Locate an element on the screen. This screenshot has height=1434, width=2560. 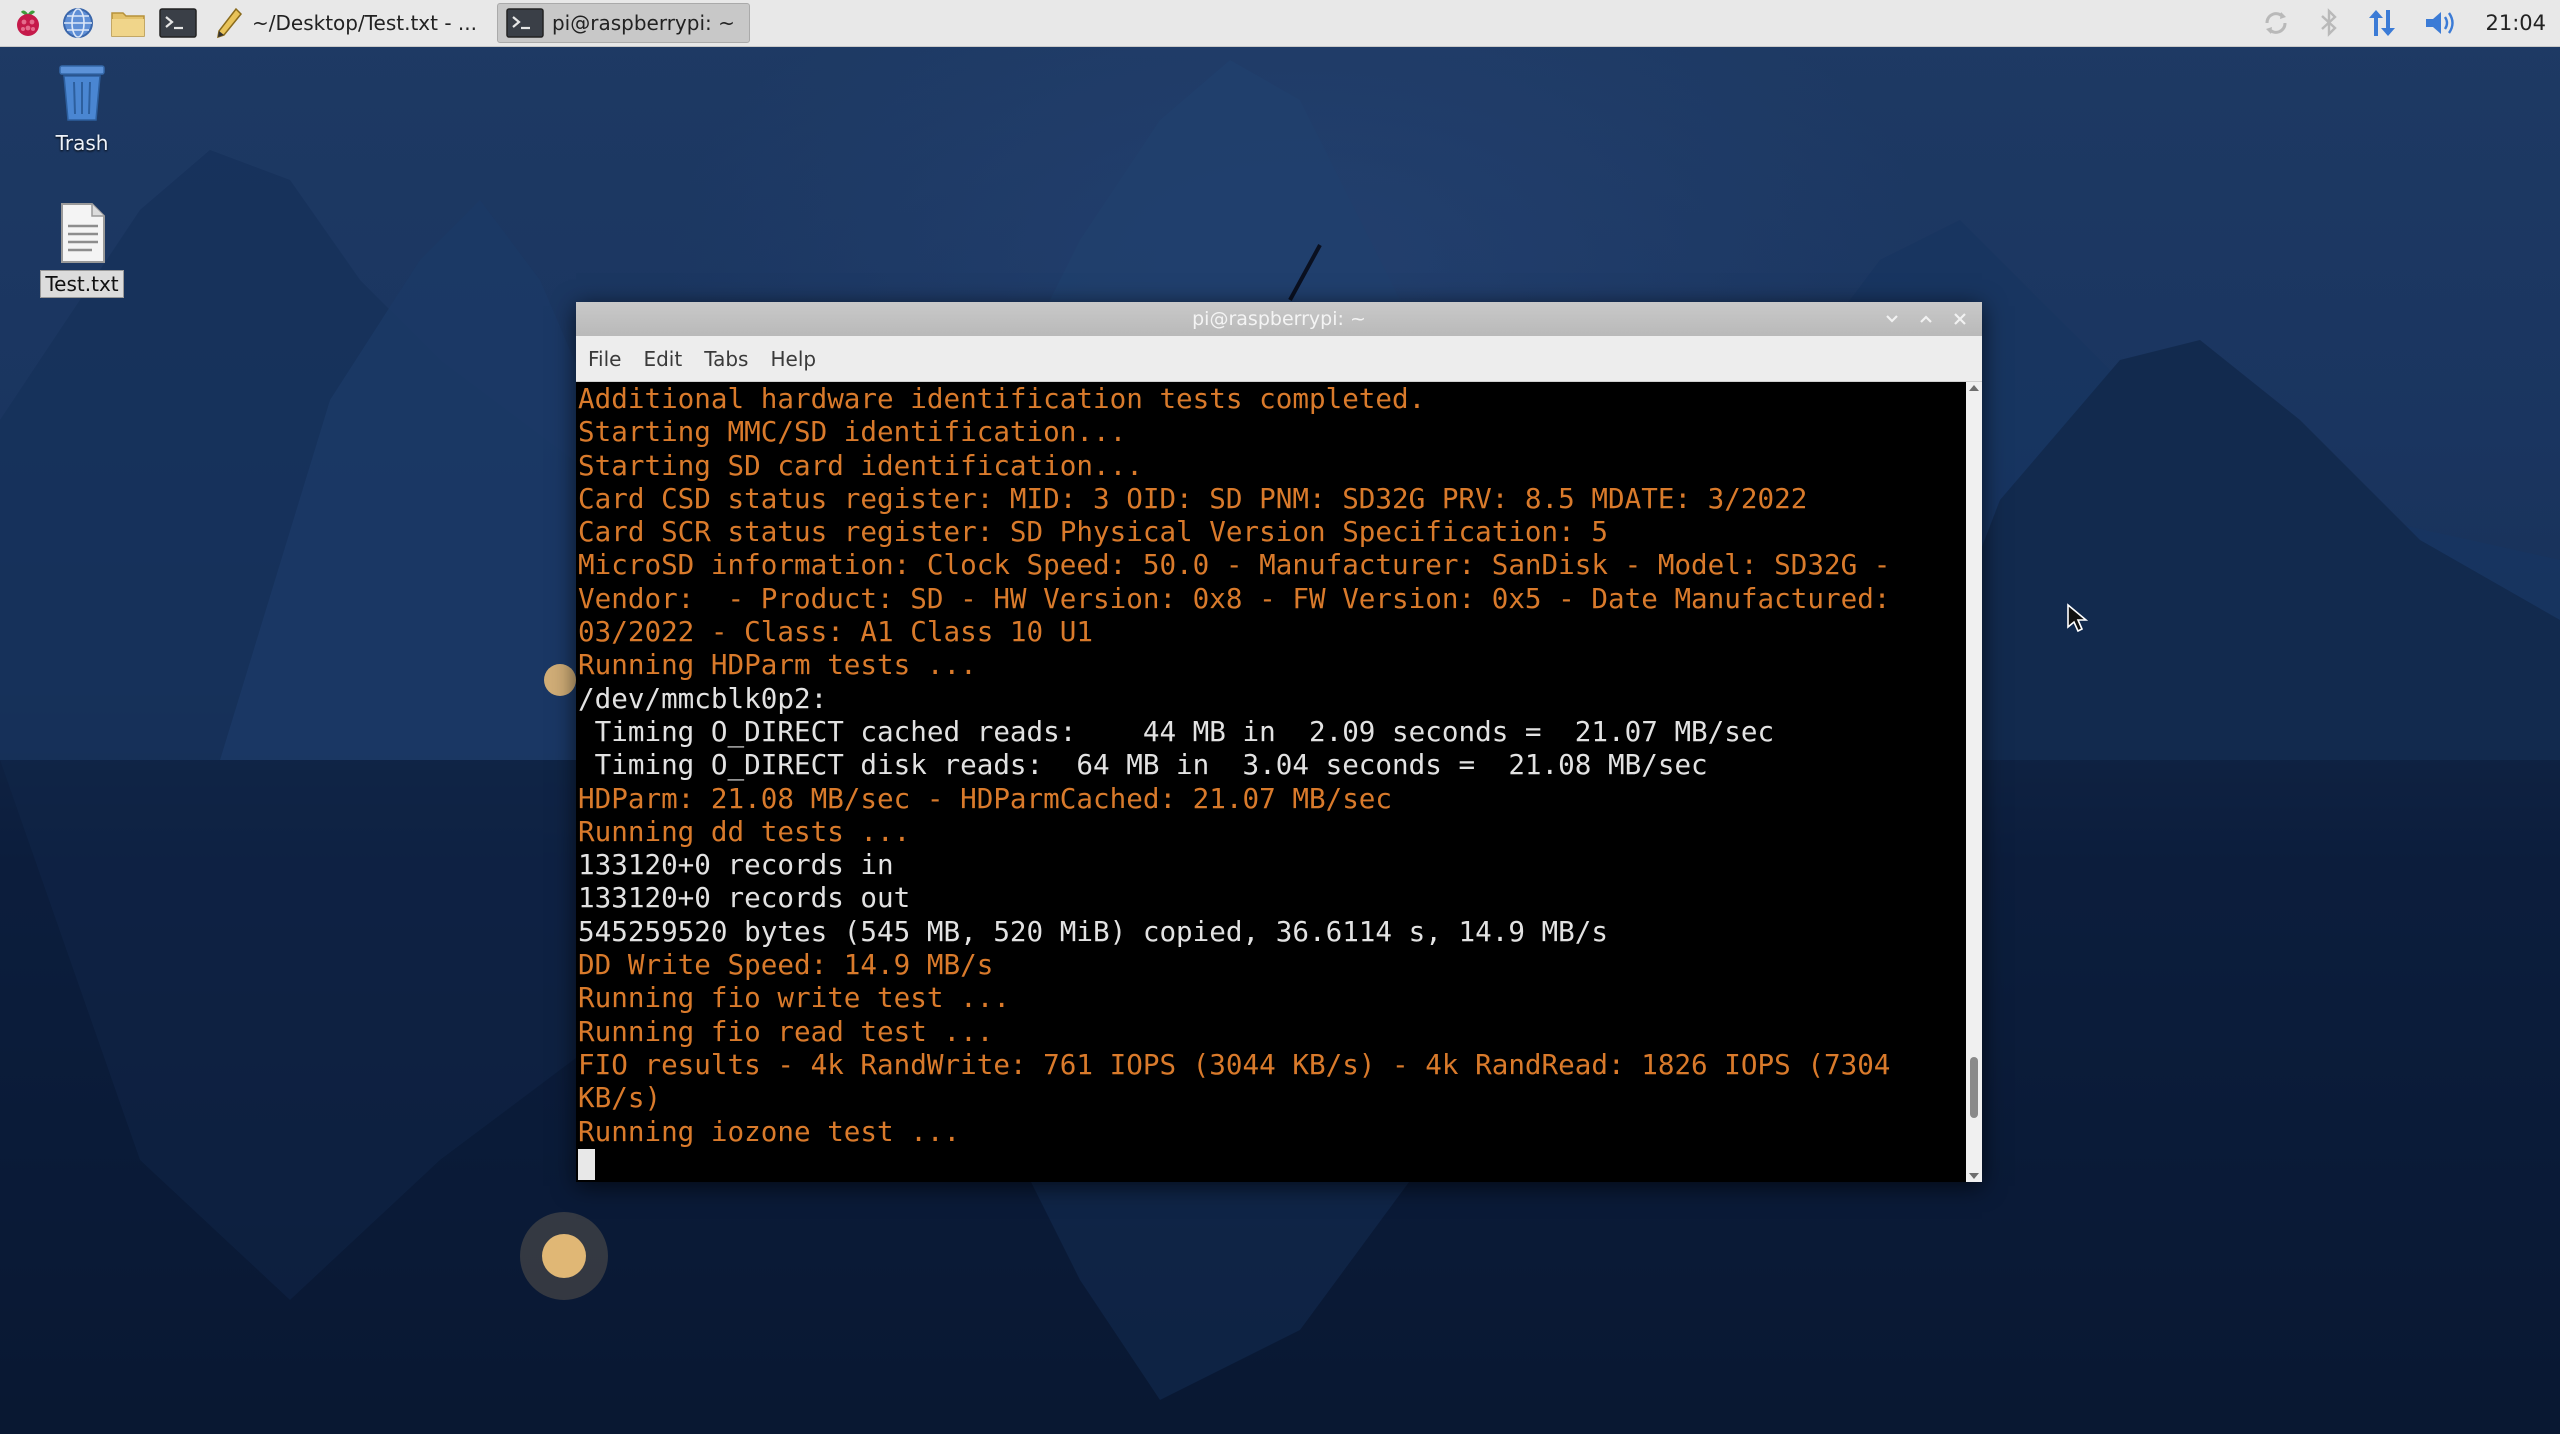
menu-tabs: Tabs is located at coordinates (726, 359).